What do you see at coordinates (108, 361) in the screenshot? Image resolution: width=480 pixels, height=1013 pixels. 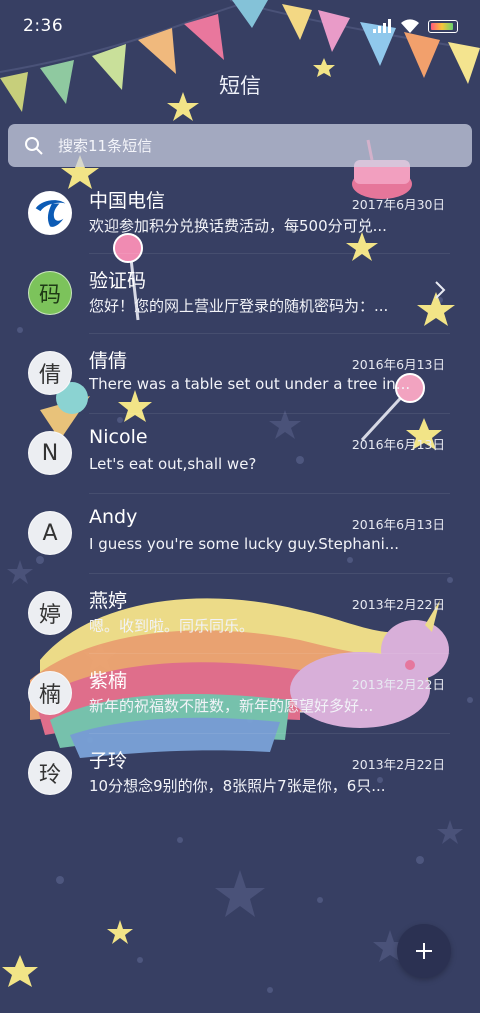 I see `contact-name: 倩倩` at bounding box center [108, 361].